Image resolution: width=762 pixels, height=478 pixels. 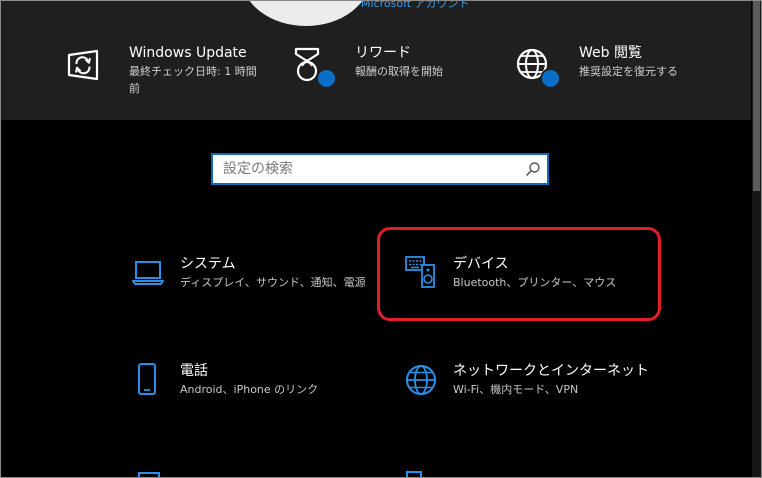 I want to click on windows-update-title: Windows Update, so click(x=188, y=53).